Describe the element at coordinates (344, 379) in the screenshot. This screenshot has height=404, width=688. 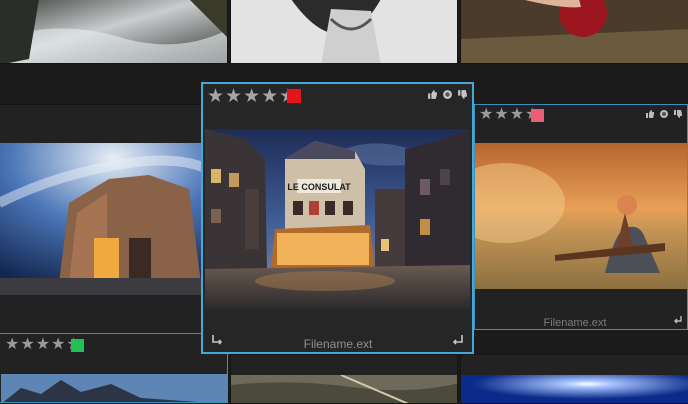
I see `thumbnail-sea` at that location.